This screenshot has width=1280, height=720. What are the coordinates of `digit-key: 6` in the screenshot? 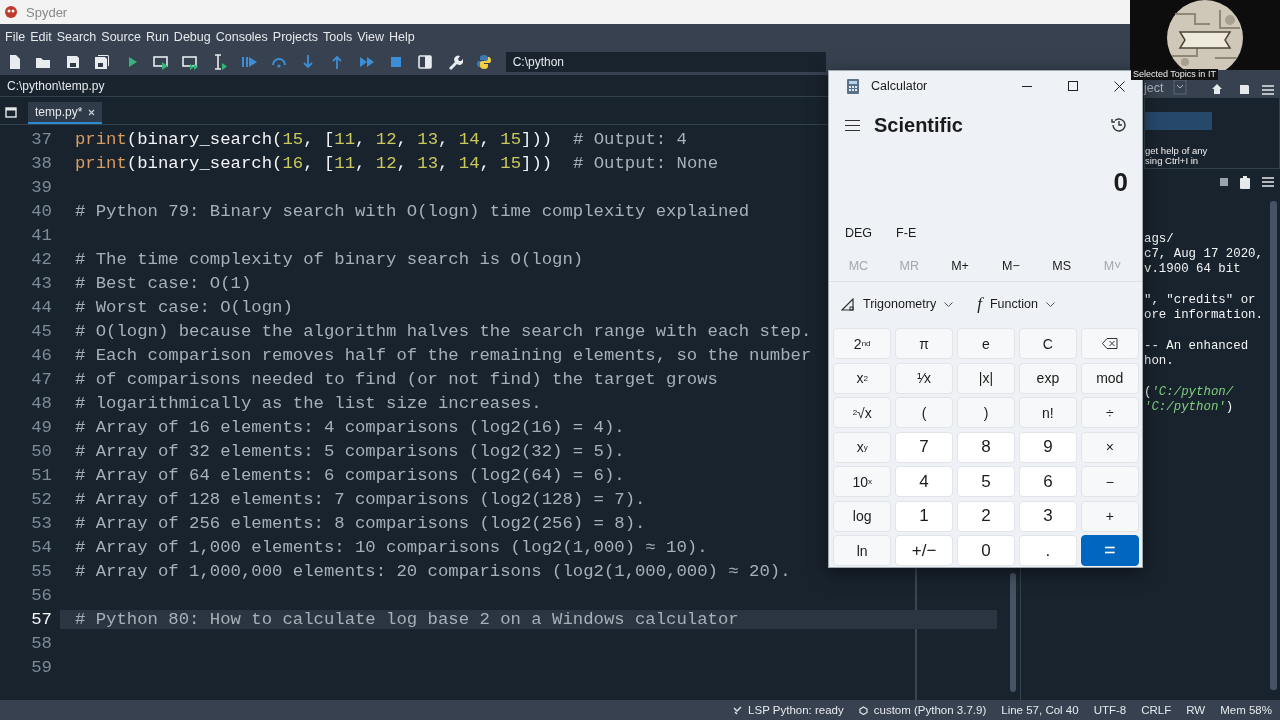 It's located at (1048, 481).